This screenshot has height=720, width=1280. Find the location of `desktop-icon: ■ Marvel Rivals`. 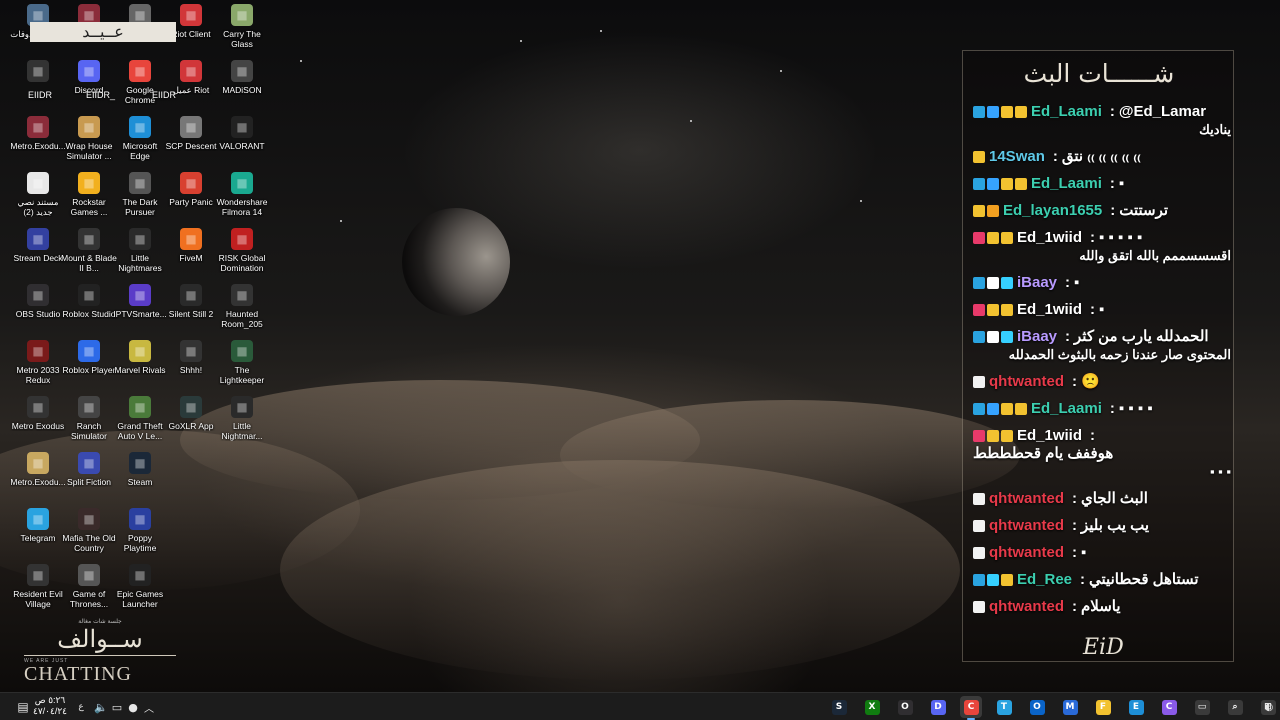

desktop-icon: ■ Marvel Rivals is located at coordinates (140, 367).